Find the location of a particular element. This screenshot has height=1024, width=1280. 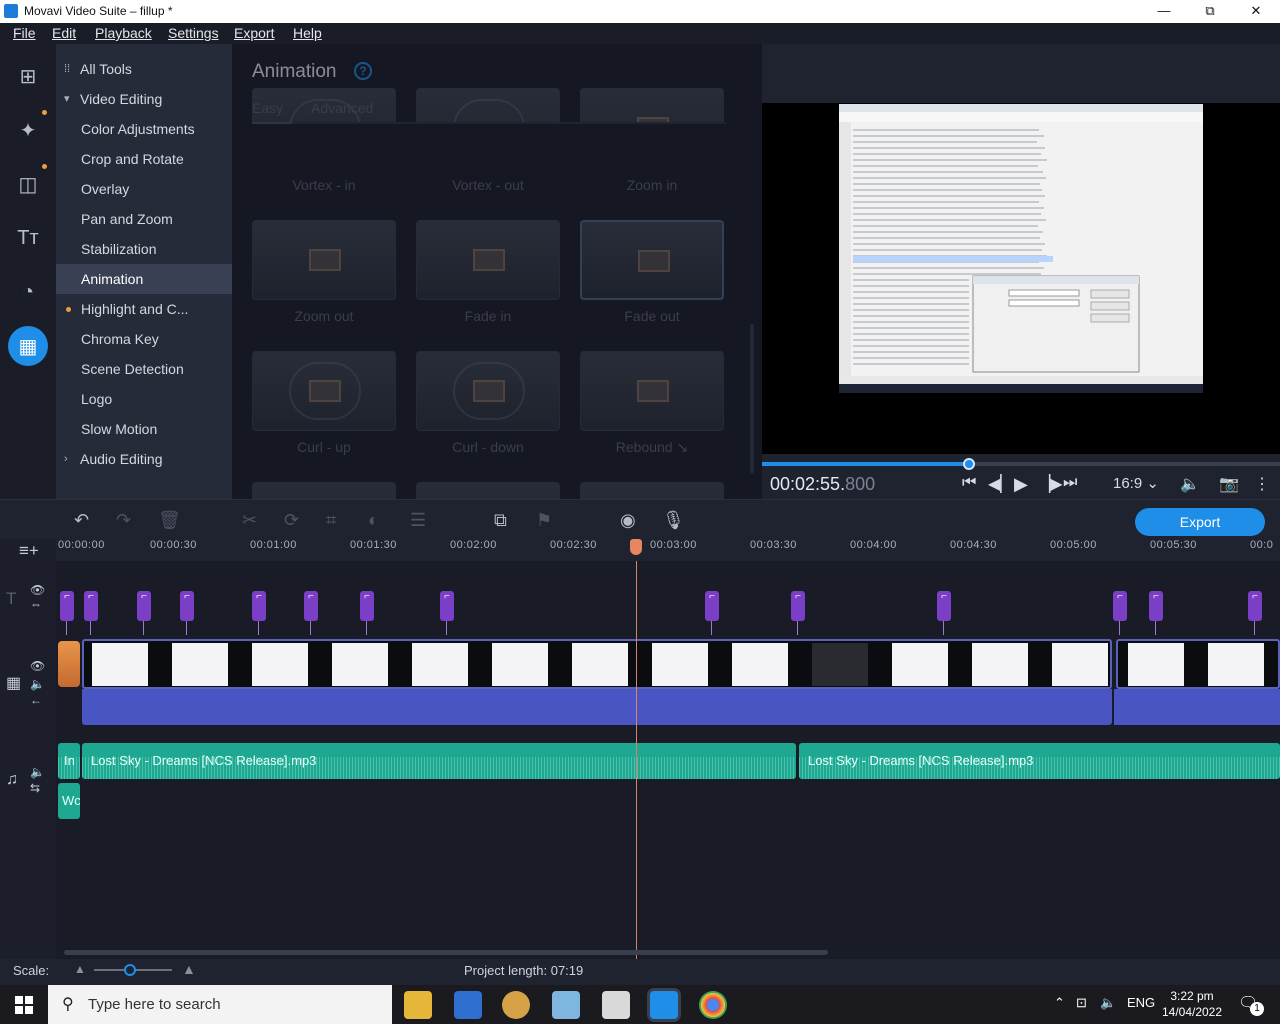

audio-clip-small: In is located at coordinates (69, 761).